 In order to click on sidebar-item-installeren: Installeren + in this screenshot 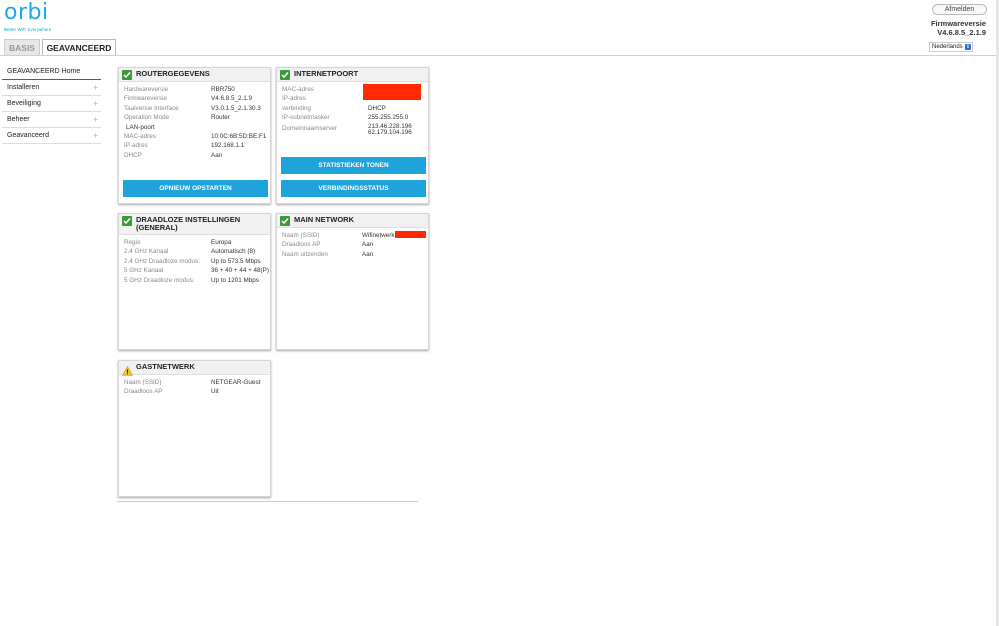, I will do `click(51, 88)`.